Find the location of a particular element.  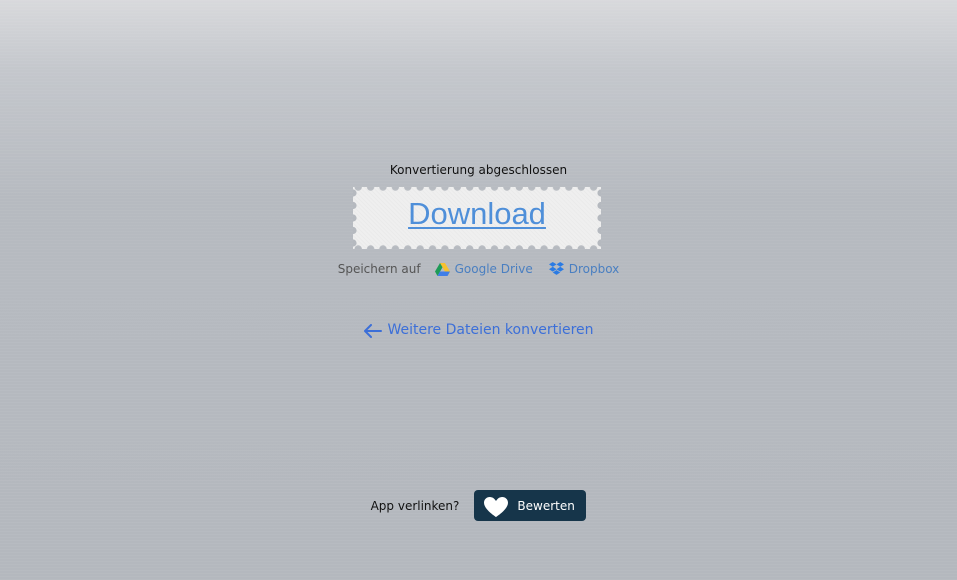

dropbox-icon is located at coordinates (556, 268).